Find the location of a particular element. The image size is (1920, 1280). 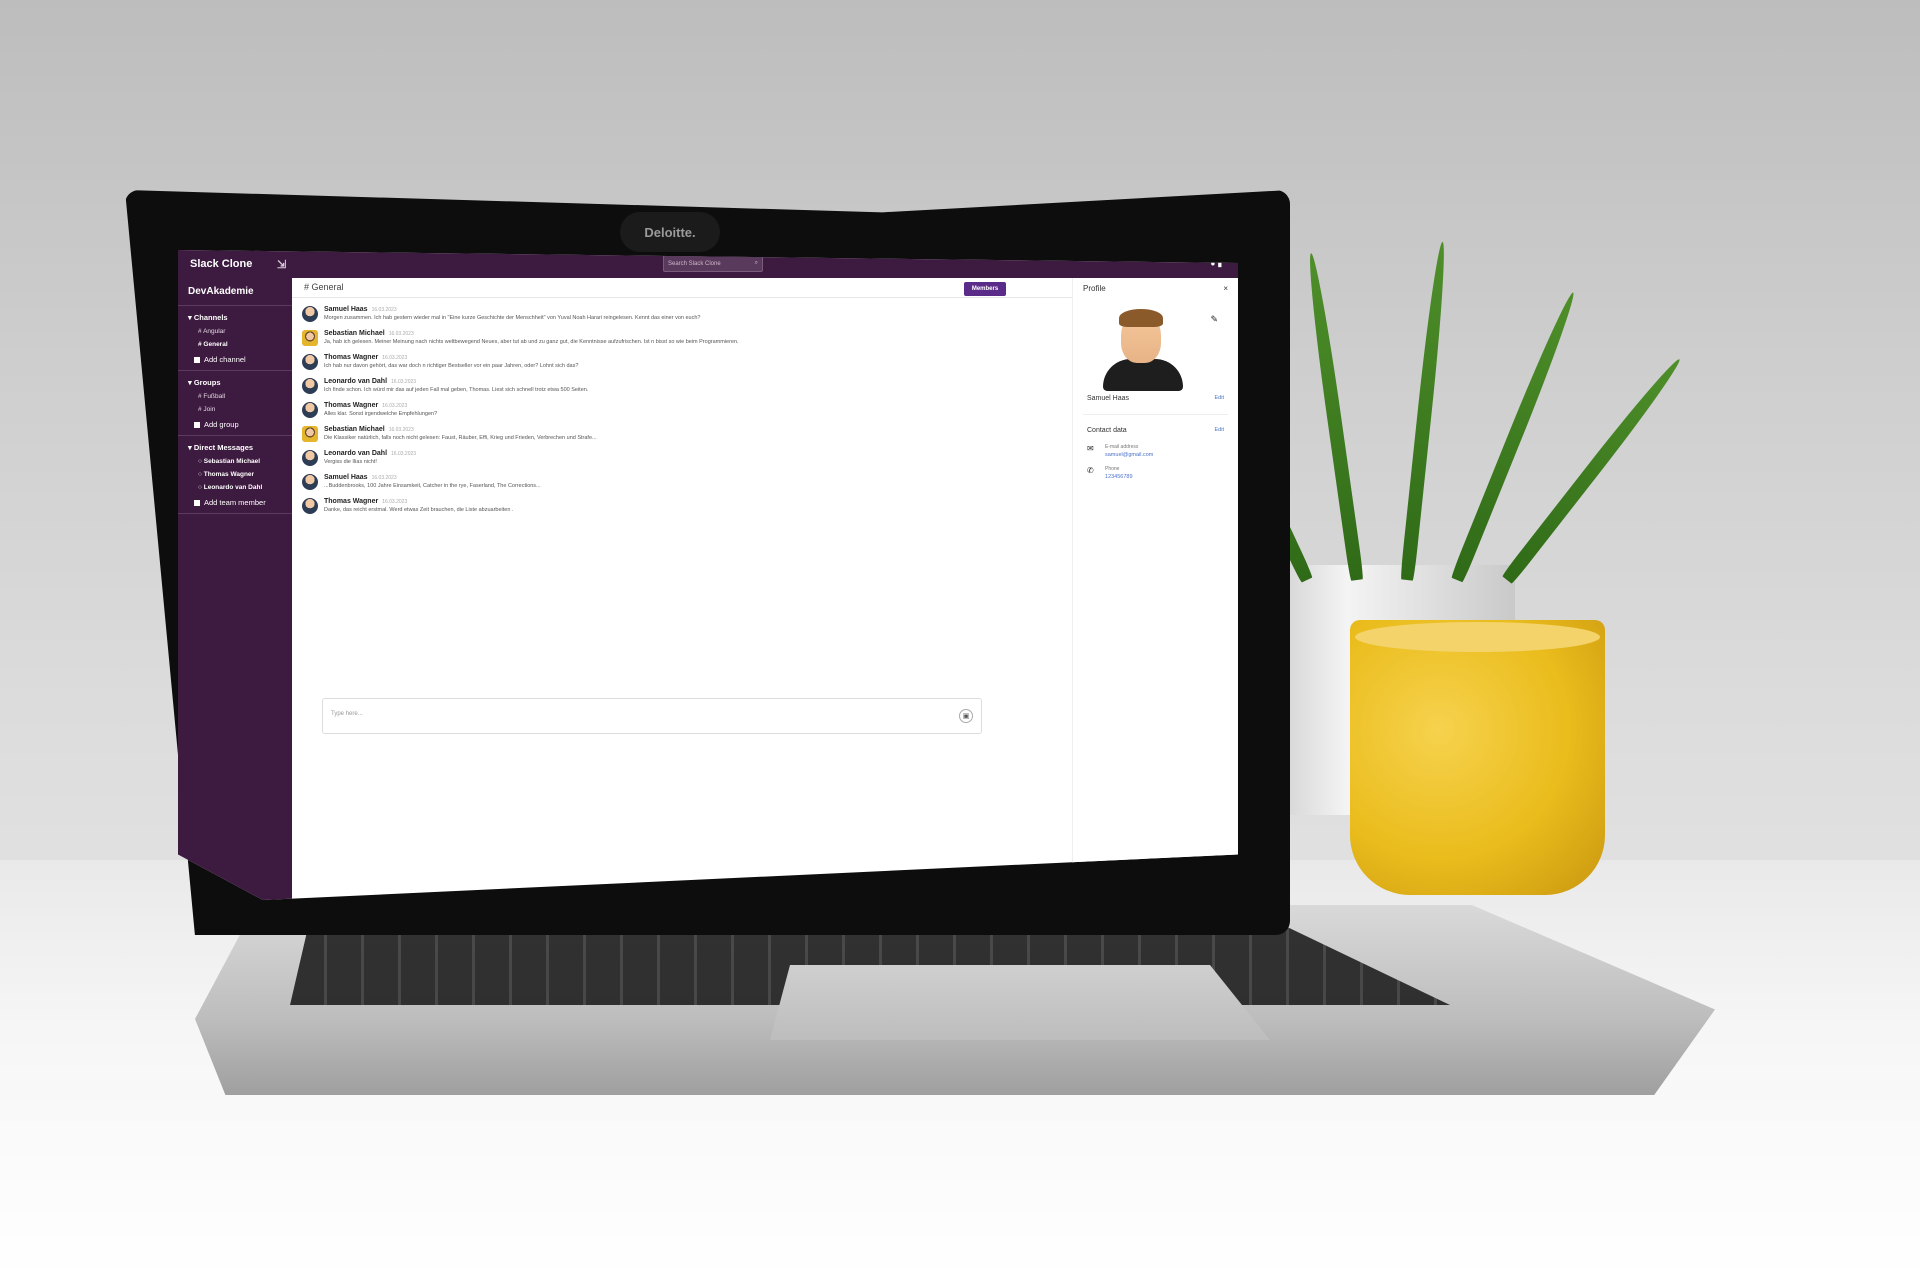

add-team-member-button: Add team member is located at coordinates (235, 504).